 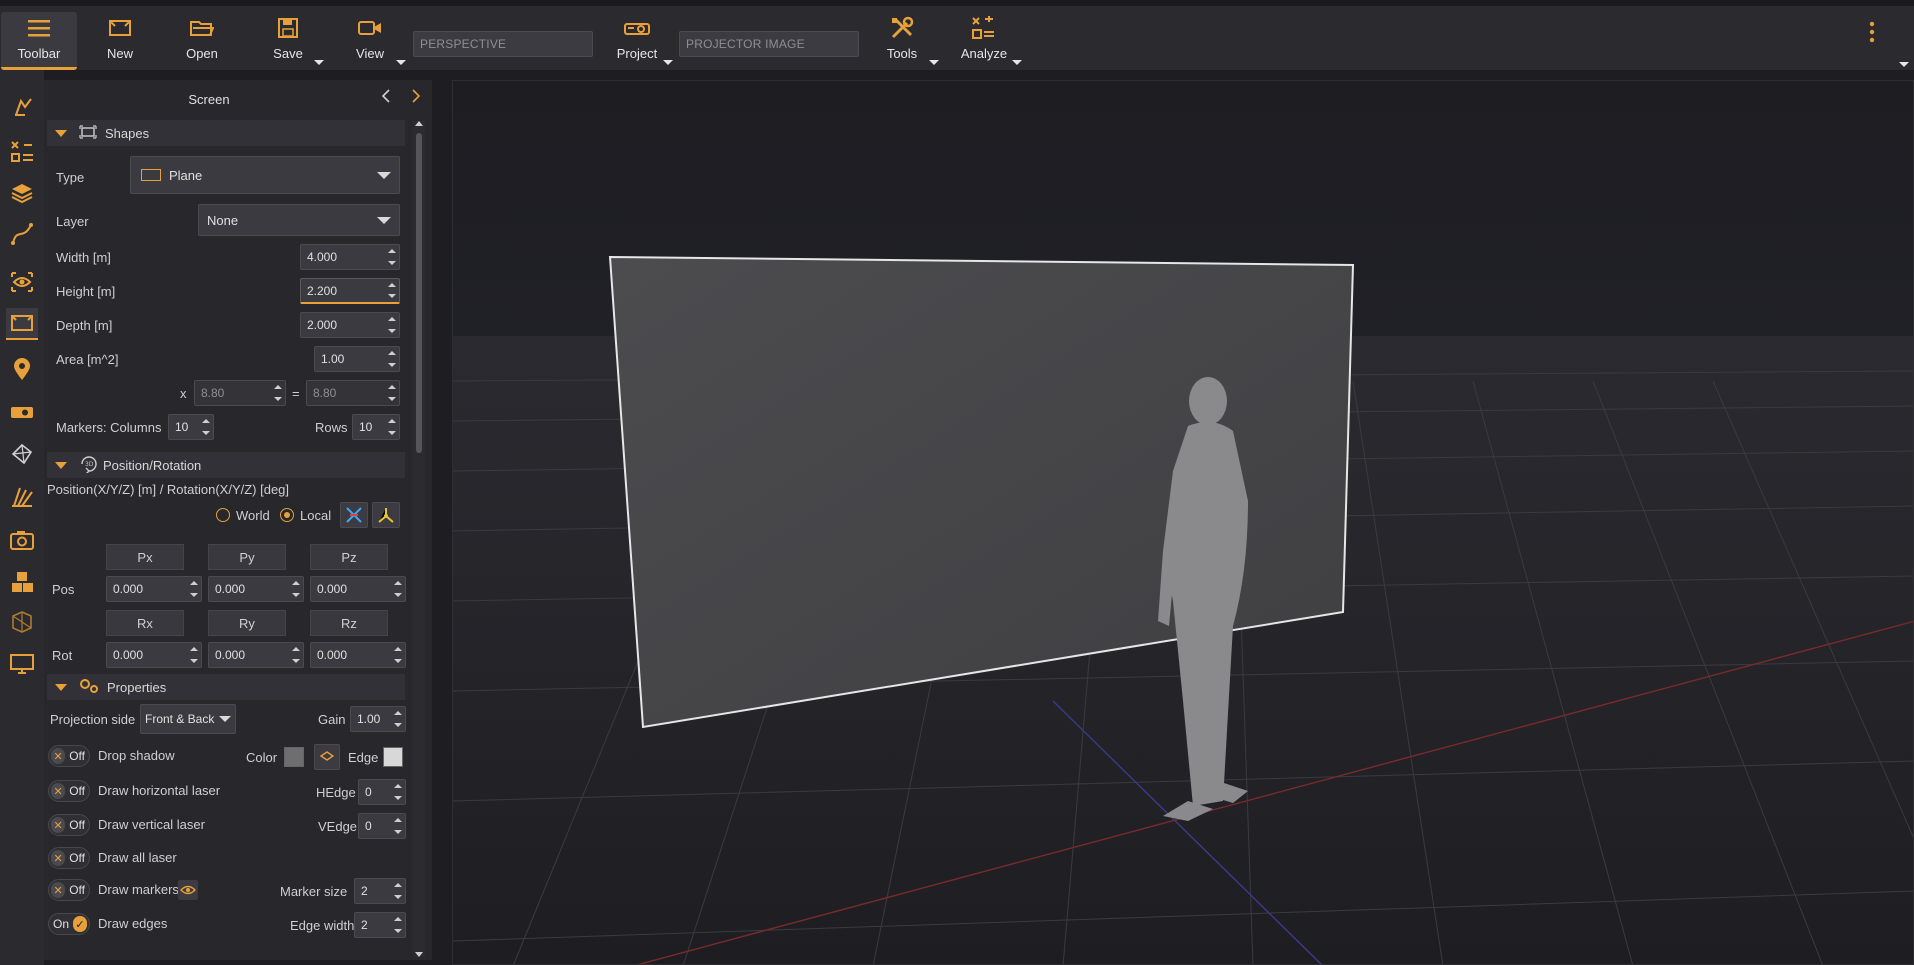 What do you see at coordinates (668, 62) in the screenshot?
I see `project-dropdown-caret-icon` at bounding box center [668, 62].